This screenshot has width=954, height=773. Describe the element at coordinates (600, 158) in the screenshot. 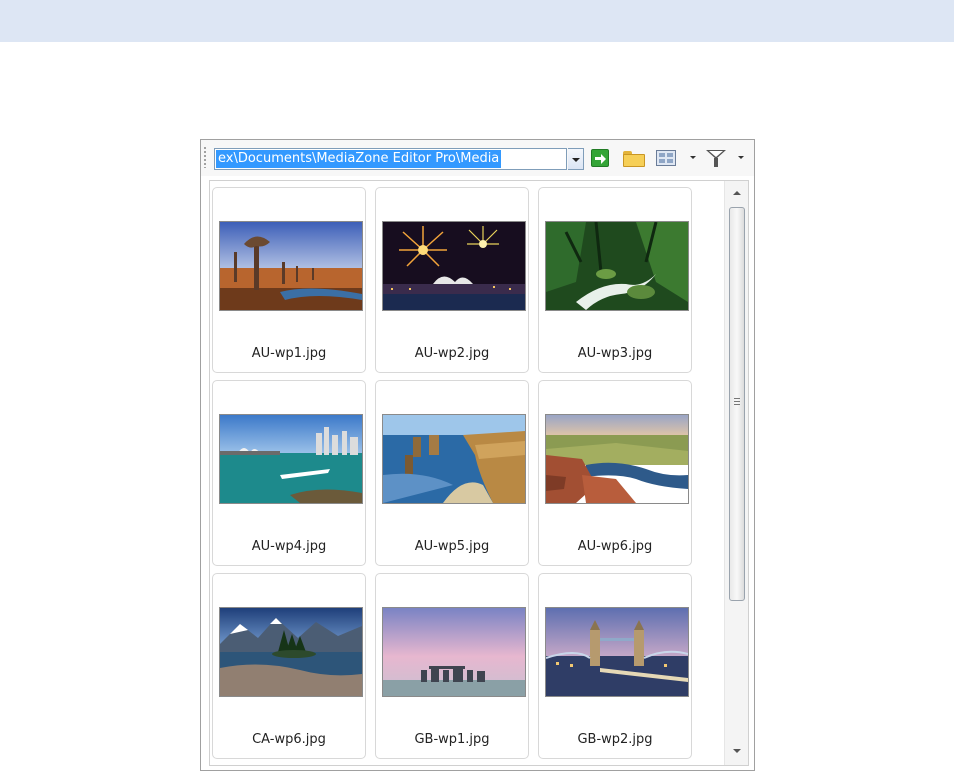

I see `go-icon` at that location.